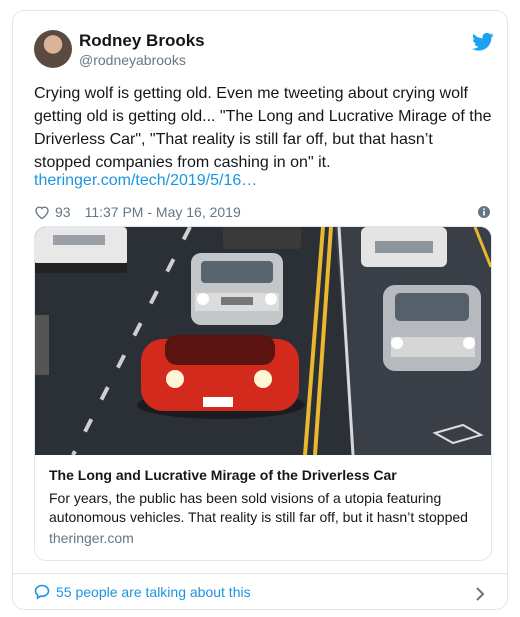  I want to click on tweet-meta: 93 11:37 PM - May 16, 2019, so click(137, 212).